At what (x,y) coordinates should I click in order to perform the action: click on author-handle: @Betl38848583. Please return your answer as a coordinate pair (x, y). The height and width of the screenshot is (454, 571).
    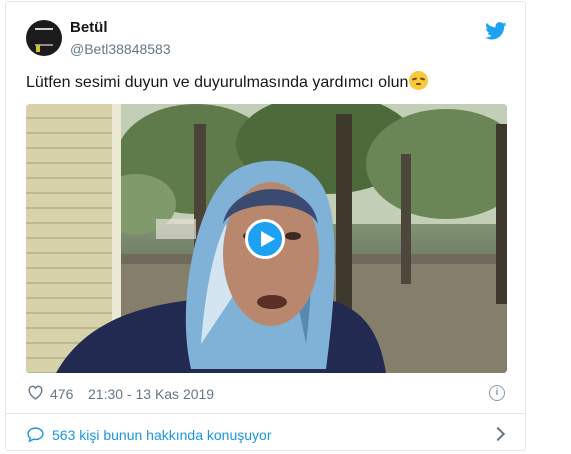
    Looking at the image, I should click on (120, 49).